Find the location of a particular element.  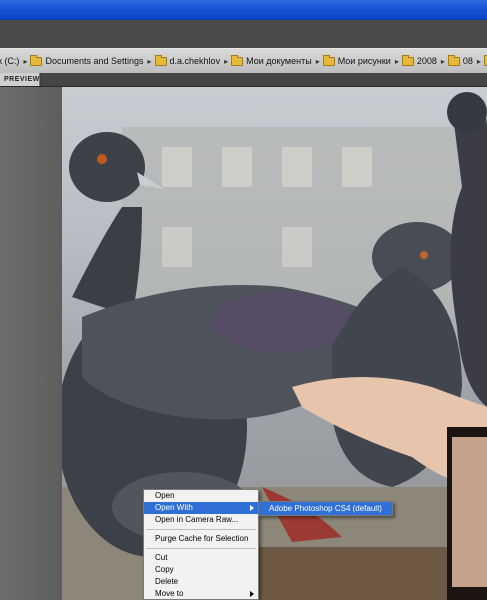

submenu-item-photoshop: Adobe Photoshop CS4 (default) is located at coordinates (325, 508).